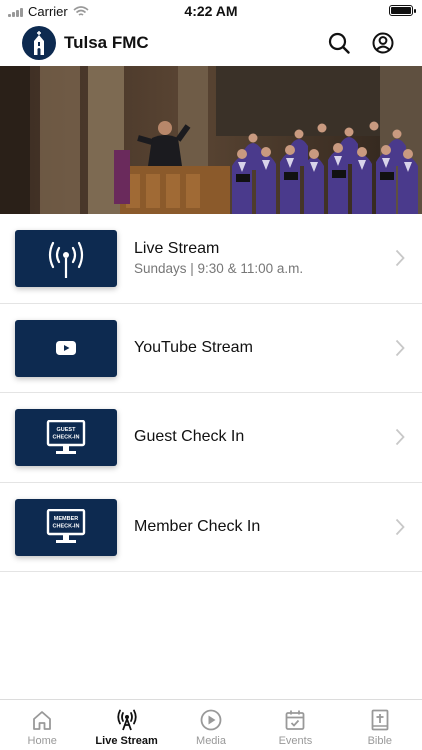 This screenshot has height=750, width=422. I want to click on youtube-stream-thumbnail, so click(66, 348).